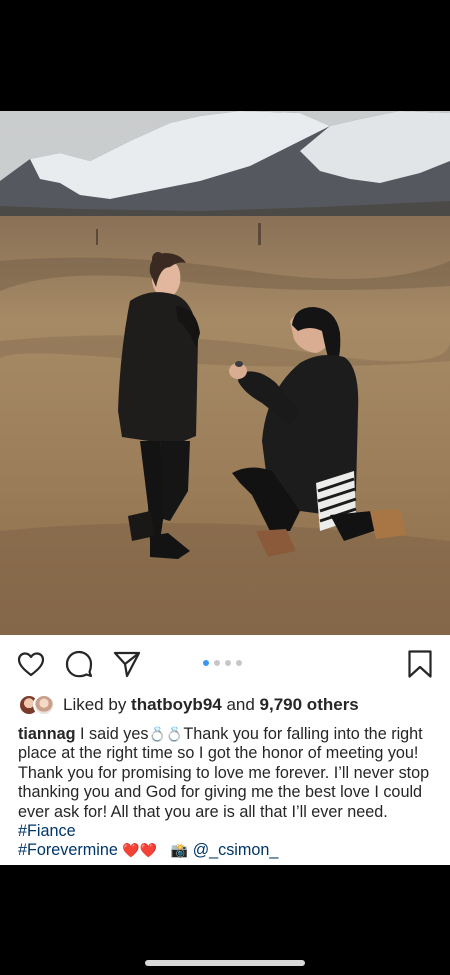  I want to click on hashtag-link: #Forevermine, so click(68, 850).